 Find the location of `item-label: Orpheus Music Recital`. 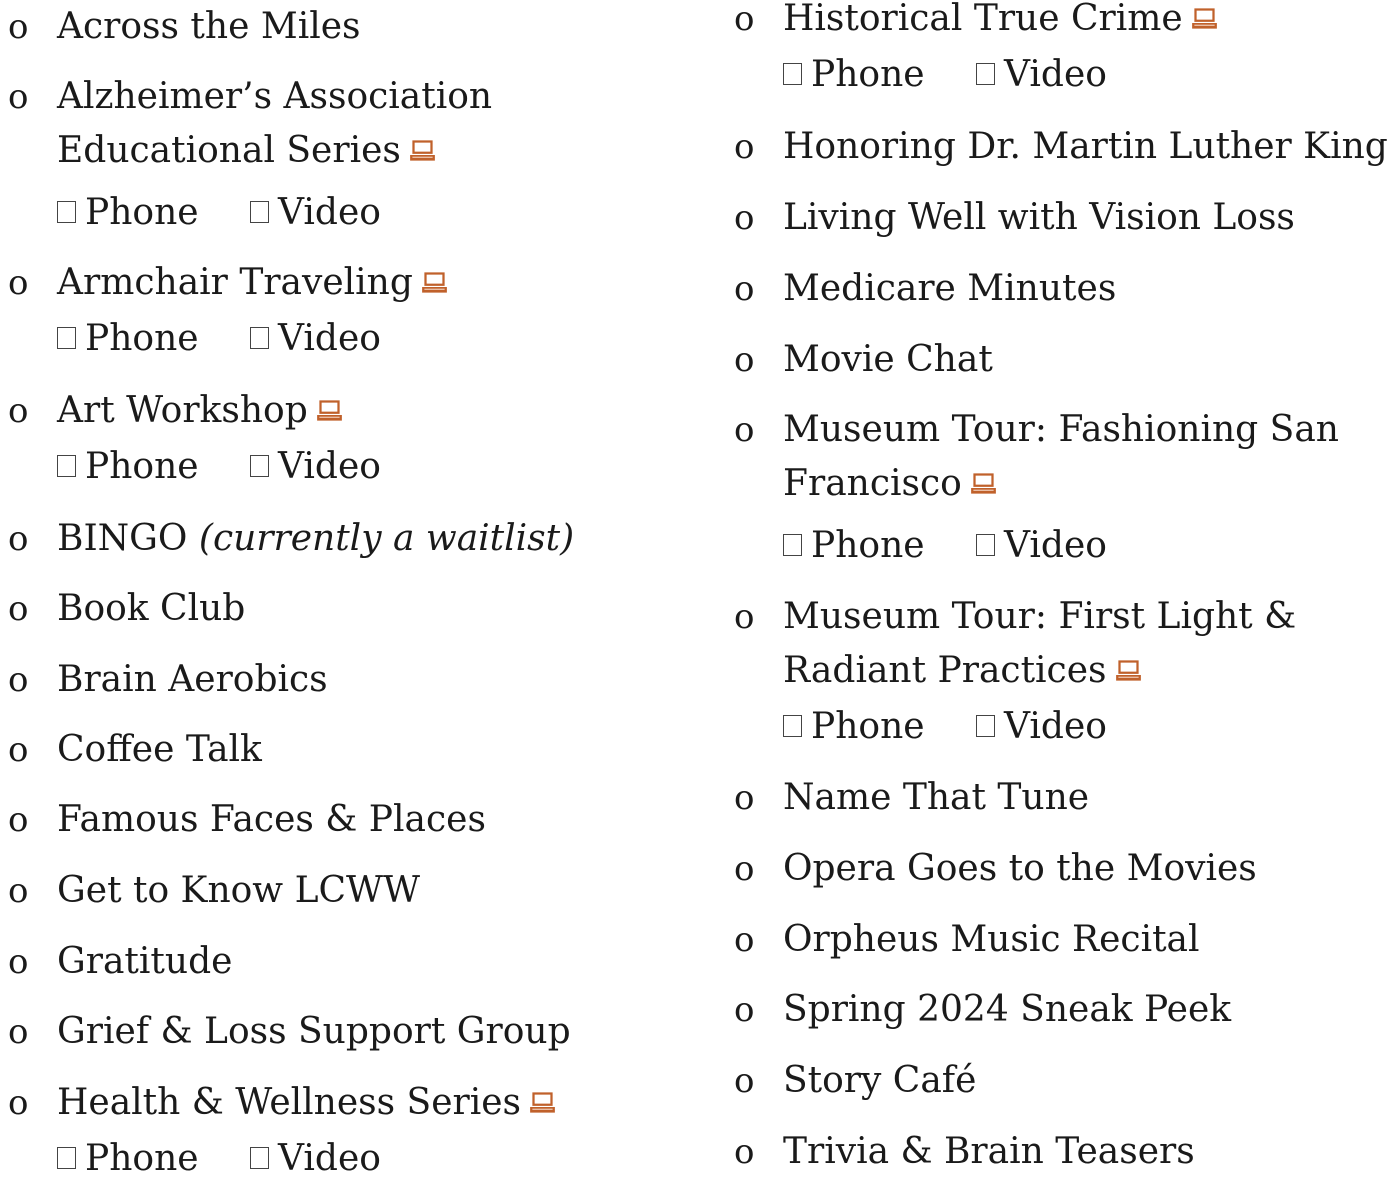

item-label: Orpheus Music Recital is located at coordinates (991, 939).